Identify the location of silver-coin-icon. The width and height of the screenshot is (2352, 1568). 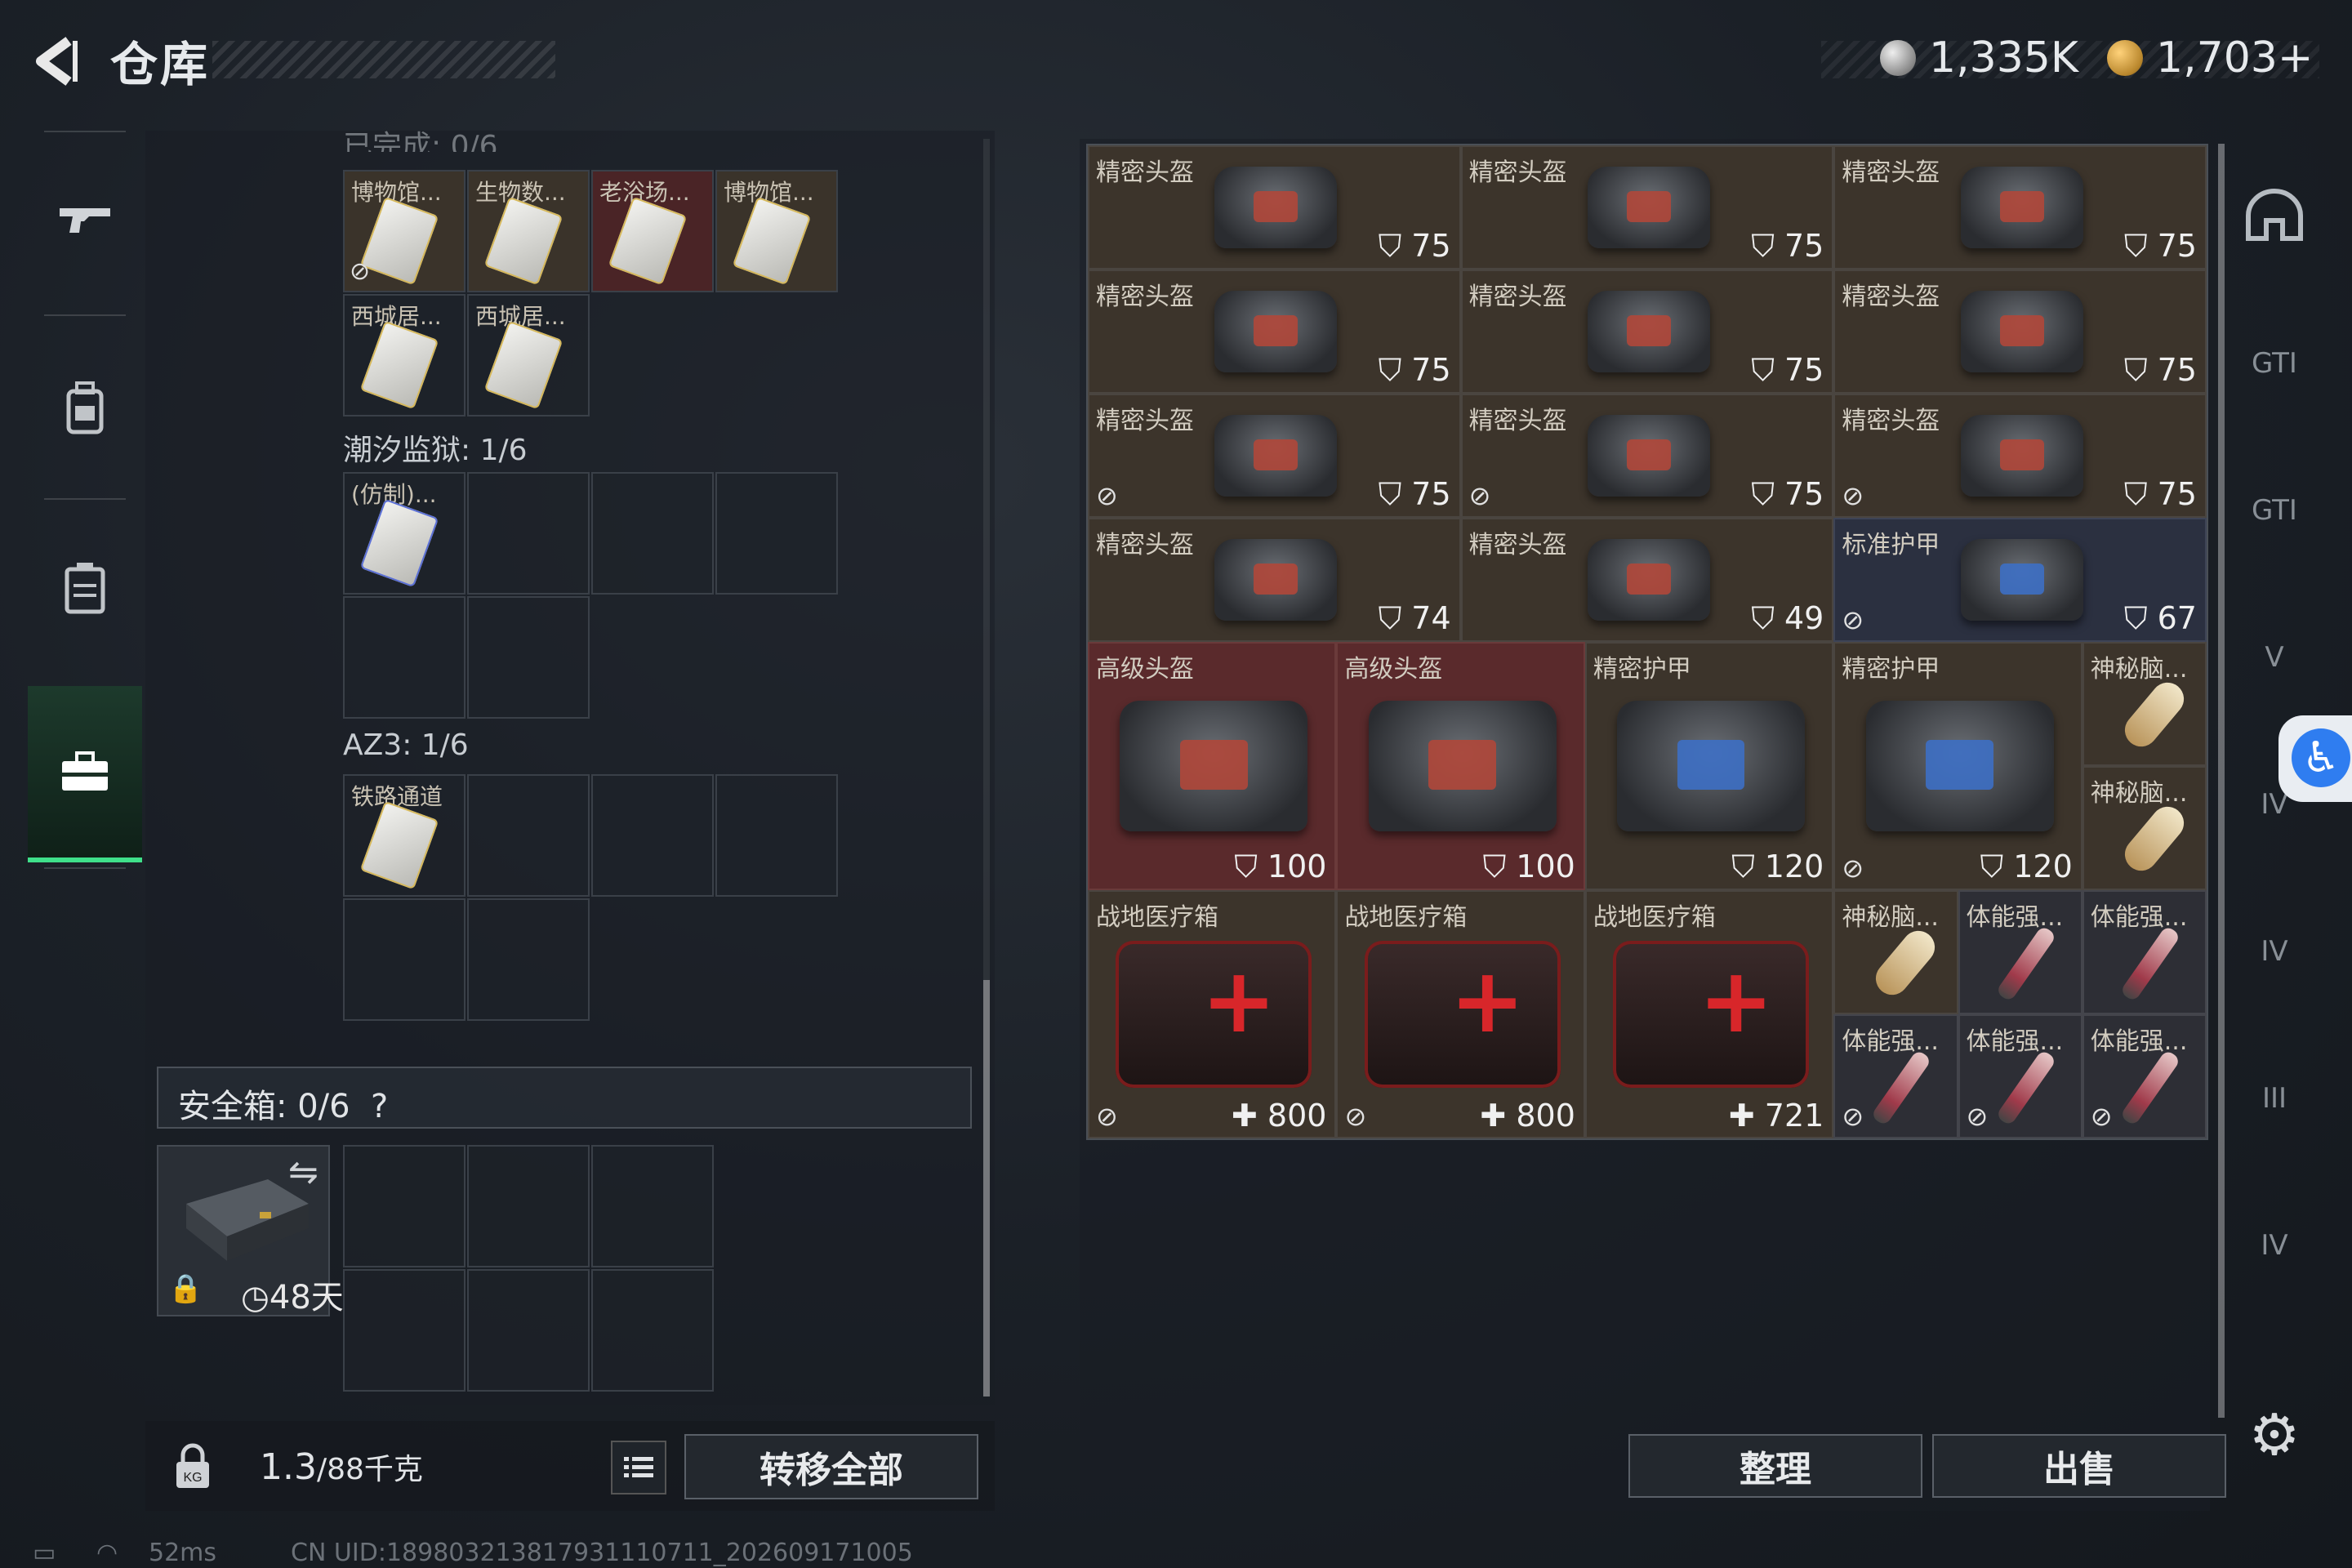
(1898, 58).